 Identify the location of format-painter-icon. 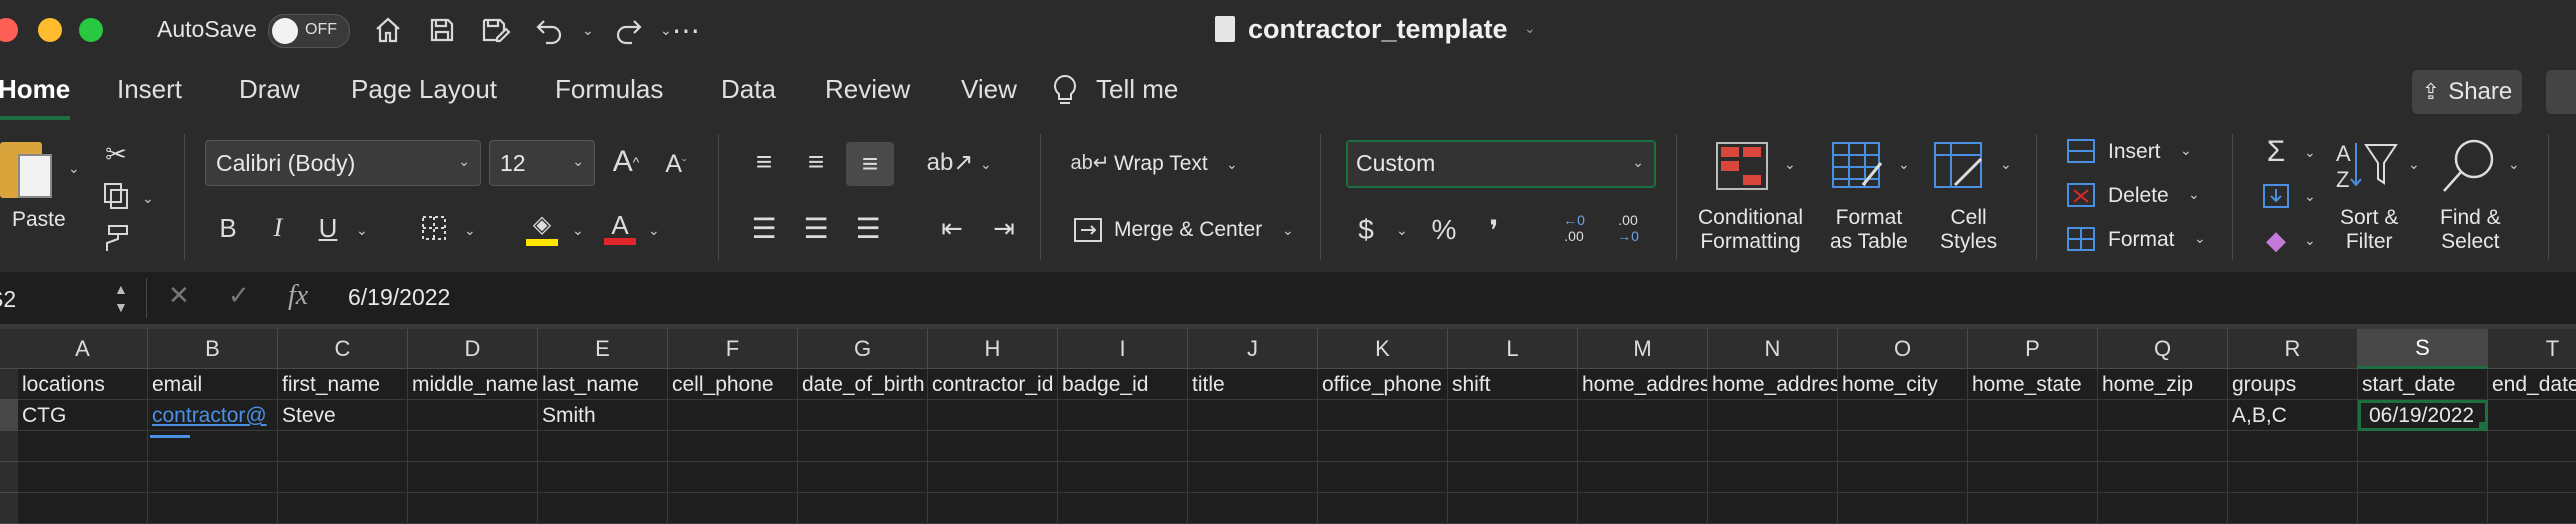
(116, 238).